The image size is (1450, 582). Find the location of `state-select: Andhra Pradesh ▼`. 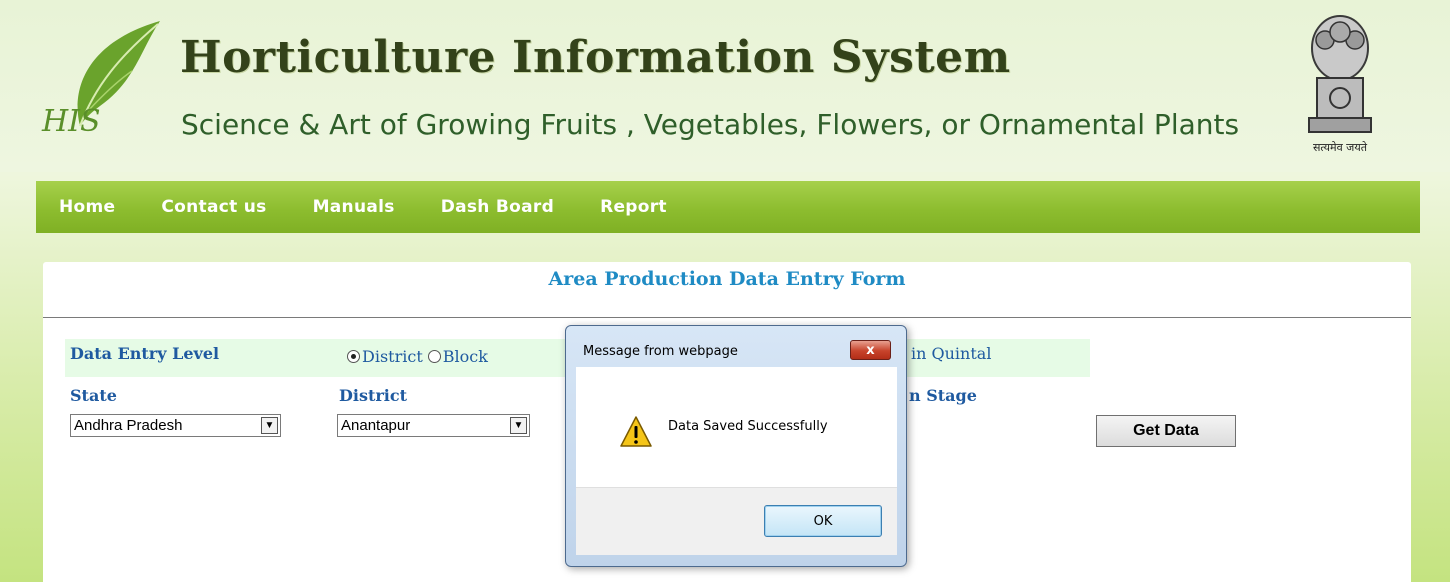

state-select: Andhra Pradesh ▼ is located at coordinates (175, 425).